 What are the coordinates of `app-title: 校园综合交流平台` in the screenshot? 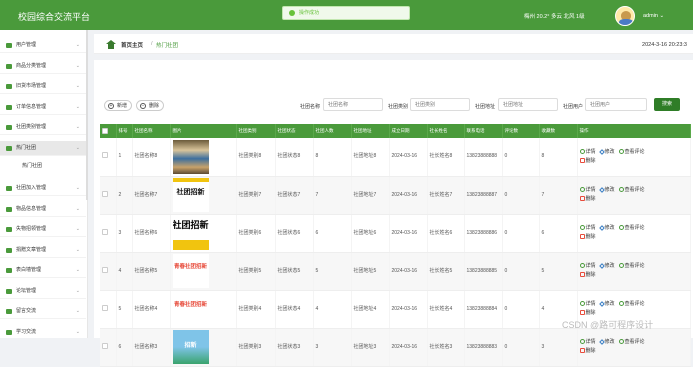 It's located at (54, 17).